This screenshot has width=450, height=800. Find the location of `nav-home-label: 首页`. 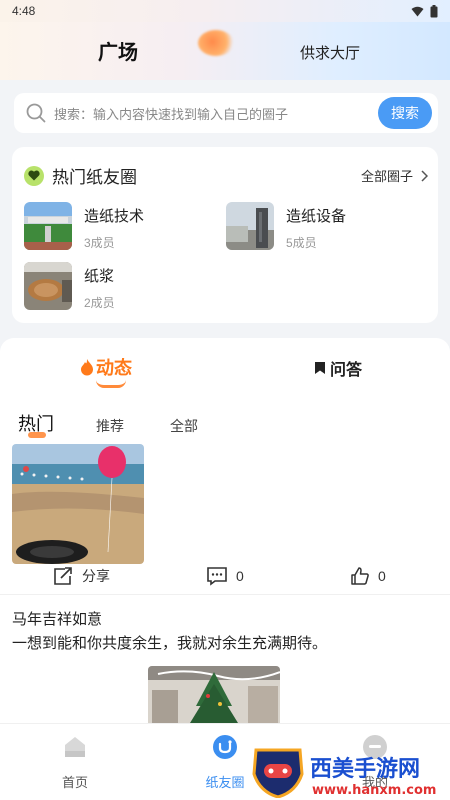

nav-home-label: 首页 is located at coordinates (74, 782).